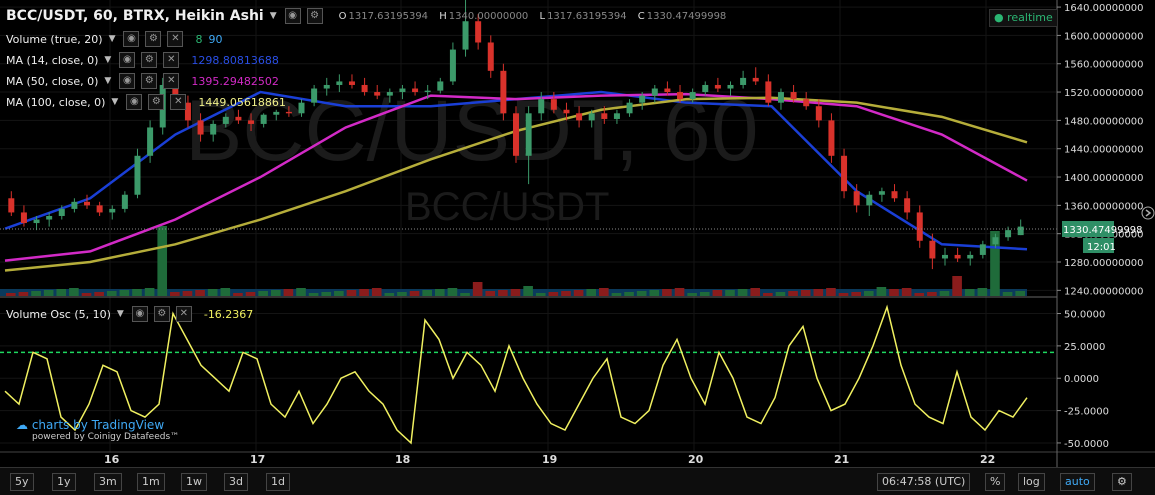 Image resolution: width=1155 pixels, height=495 pixels. I want to click on osc-tick-label: 25.0000, so click(1084, 347).